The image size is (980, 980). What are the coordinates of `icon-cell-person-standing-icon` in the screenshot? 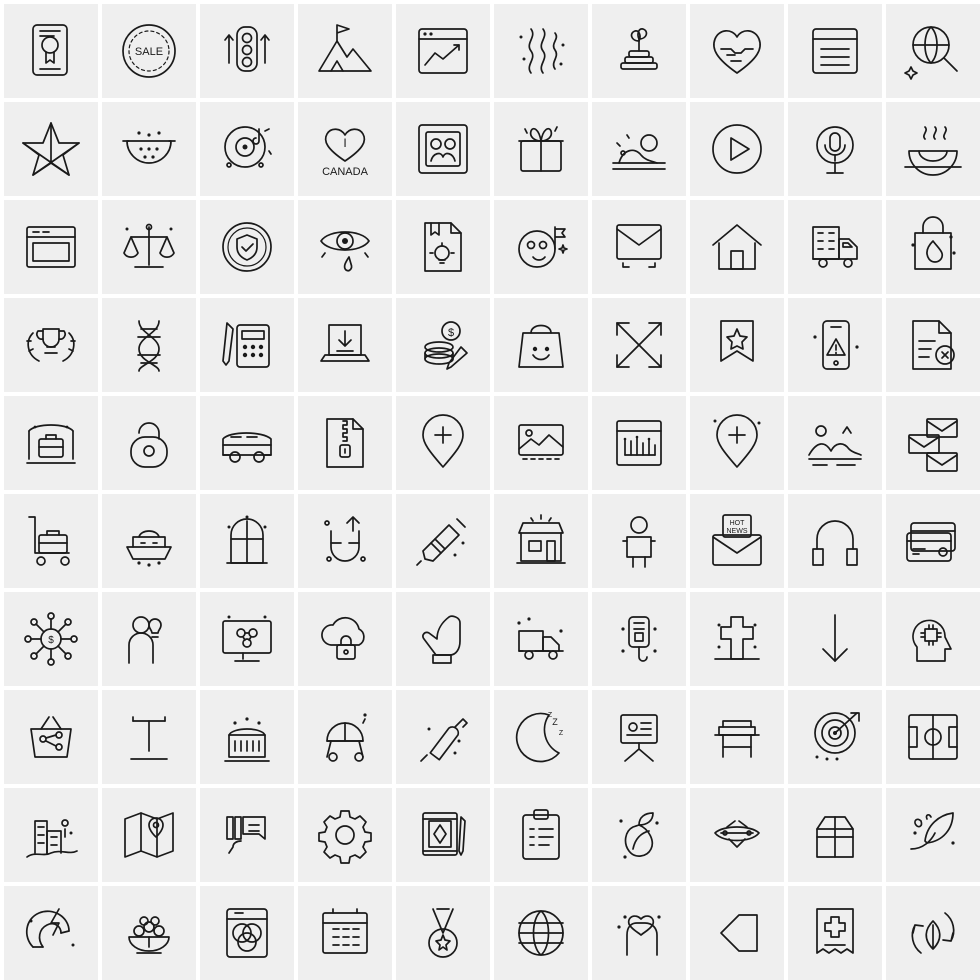 It's located at (639, 541).